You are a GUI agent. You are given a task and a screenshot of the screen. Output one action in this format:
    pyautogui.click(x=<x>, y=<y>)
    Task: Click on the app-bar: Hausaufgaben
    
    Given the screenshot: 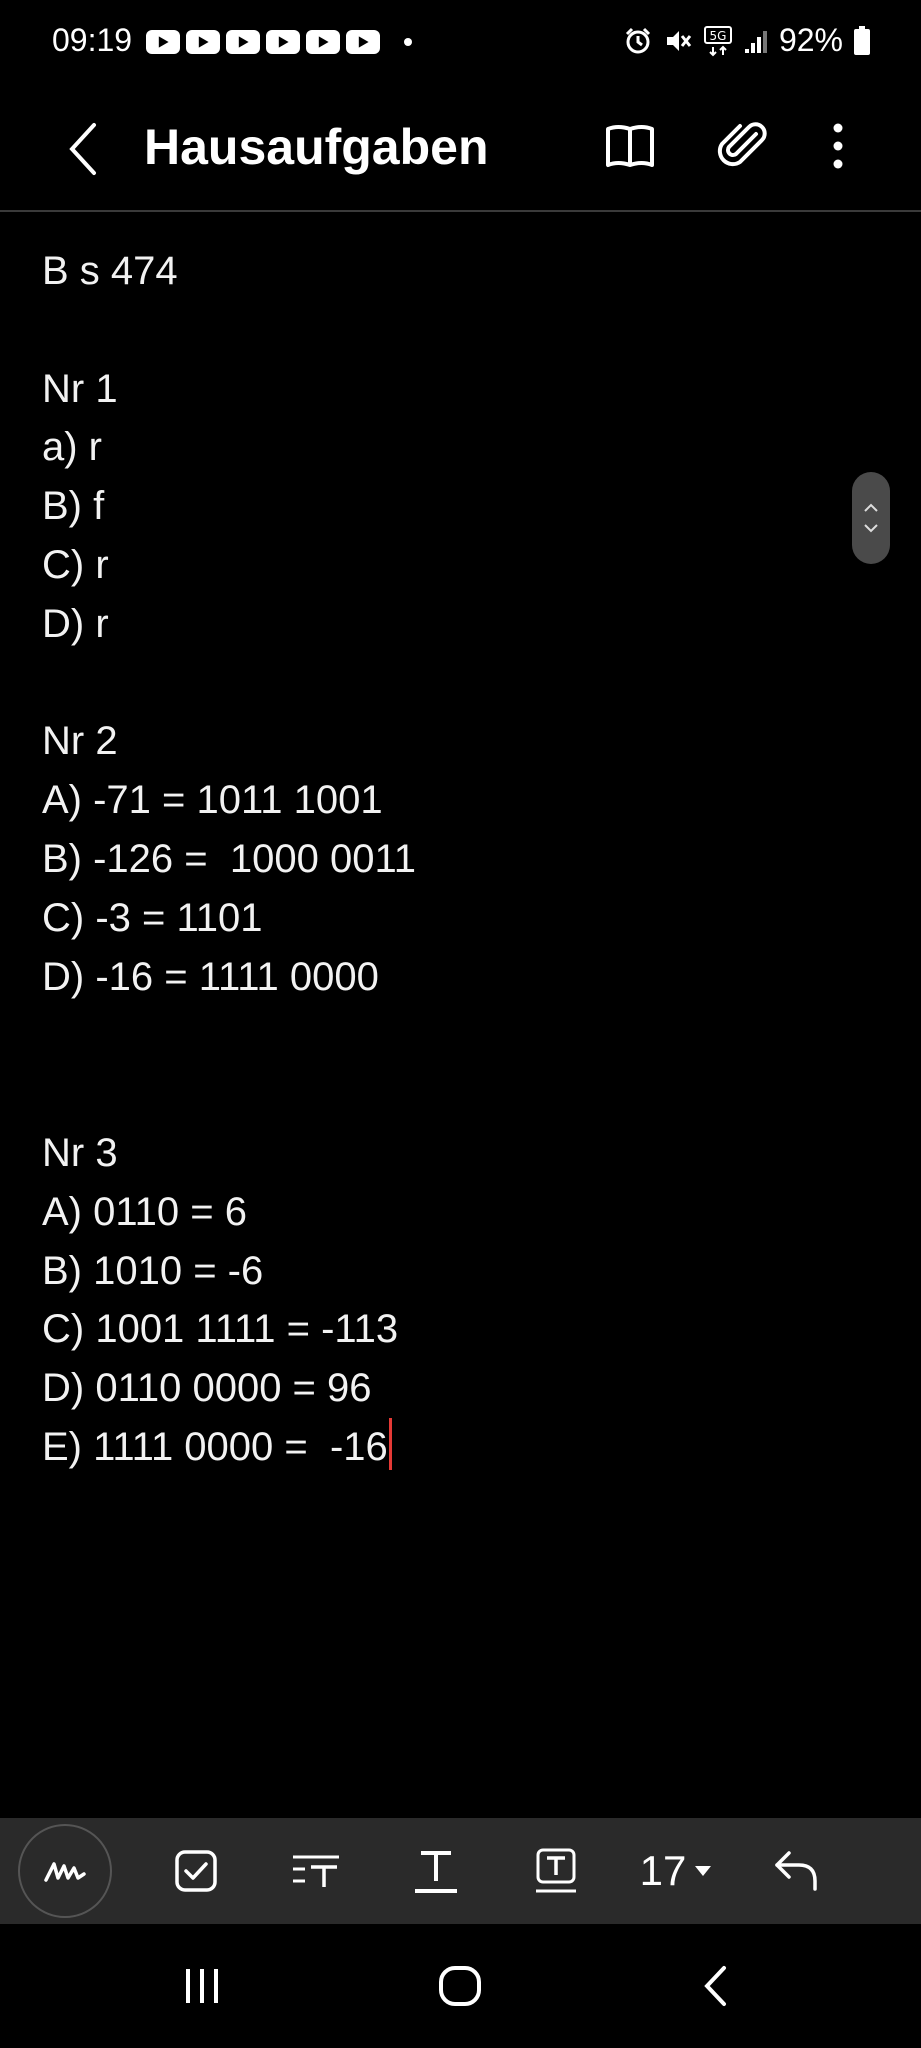 What is the action you would take?
    pyautogui.click(x=460, y=151)
    